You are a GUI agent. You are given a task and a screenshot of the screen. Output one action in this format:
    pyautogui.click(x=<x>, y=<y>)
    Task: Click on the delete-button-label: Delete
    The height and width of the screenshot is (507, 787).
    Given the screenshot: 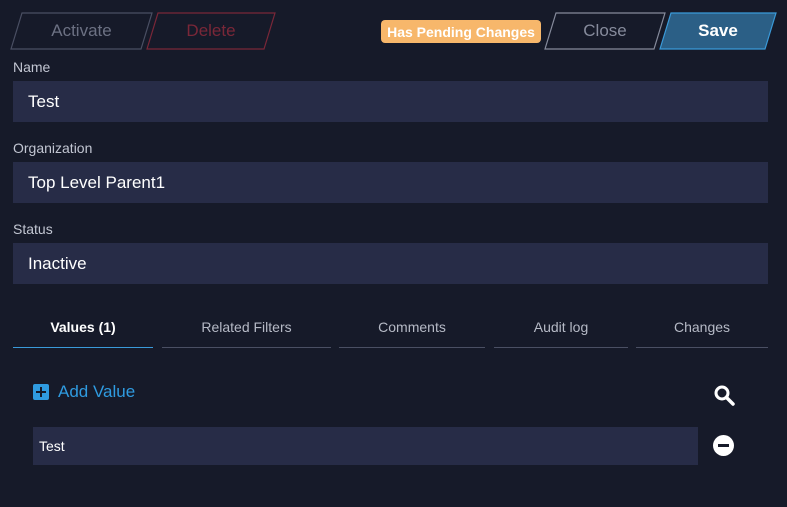 What is the action you would take?
    pyautogui.click(x=211, y=30)
    